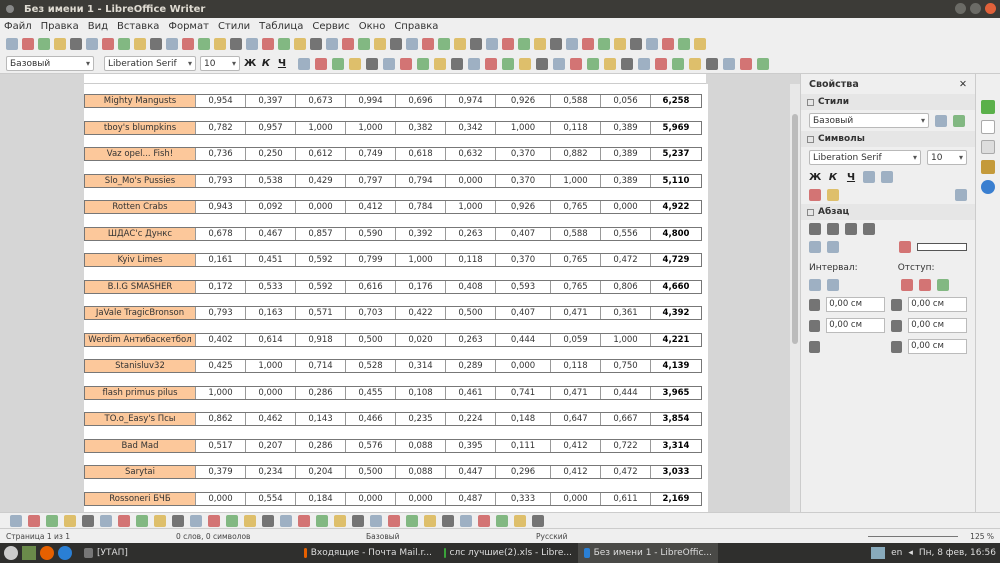  I want to click on properties-tab-icon, so click(988, 107).